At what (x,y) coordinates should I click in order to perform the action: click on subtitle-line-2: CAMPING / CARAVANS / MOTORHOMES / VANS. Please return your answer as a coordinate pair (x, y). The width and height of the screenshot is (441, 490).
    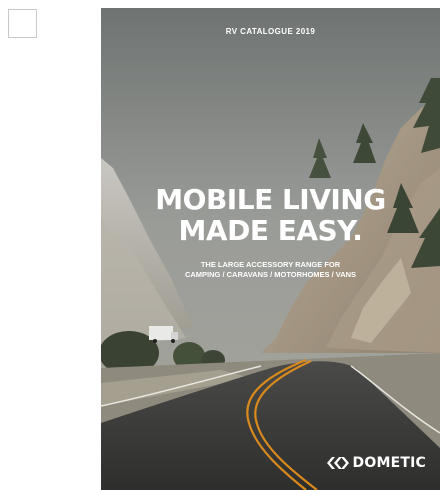
    Looking at the image, I should click on (270, 274).